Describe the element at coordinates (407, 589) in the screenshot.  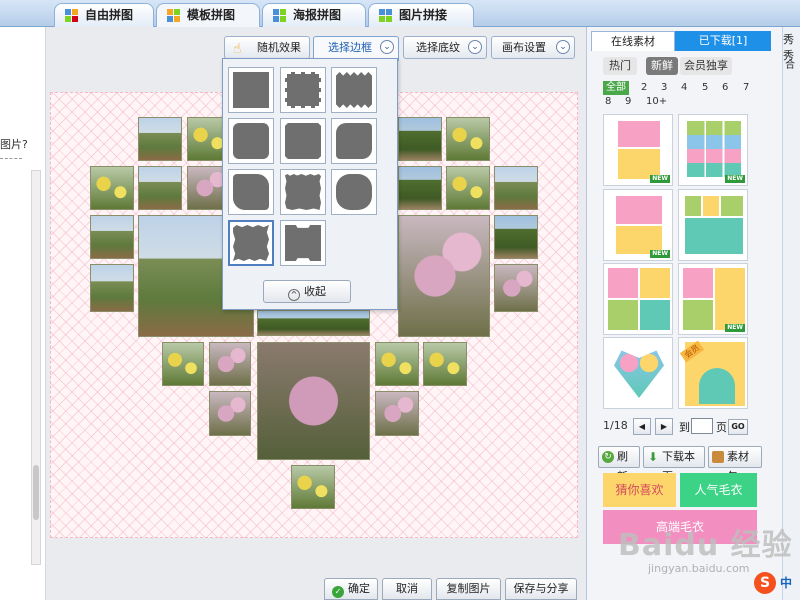
I see `cancel-button: 取消` at that location.